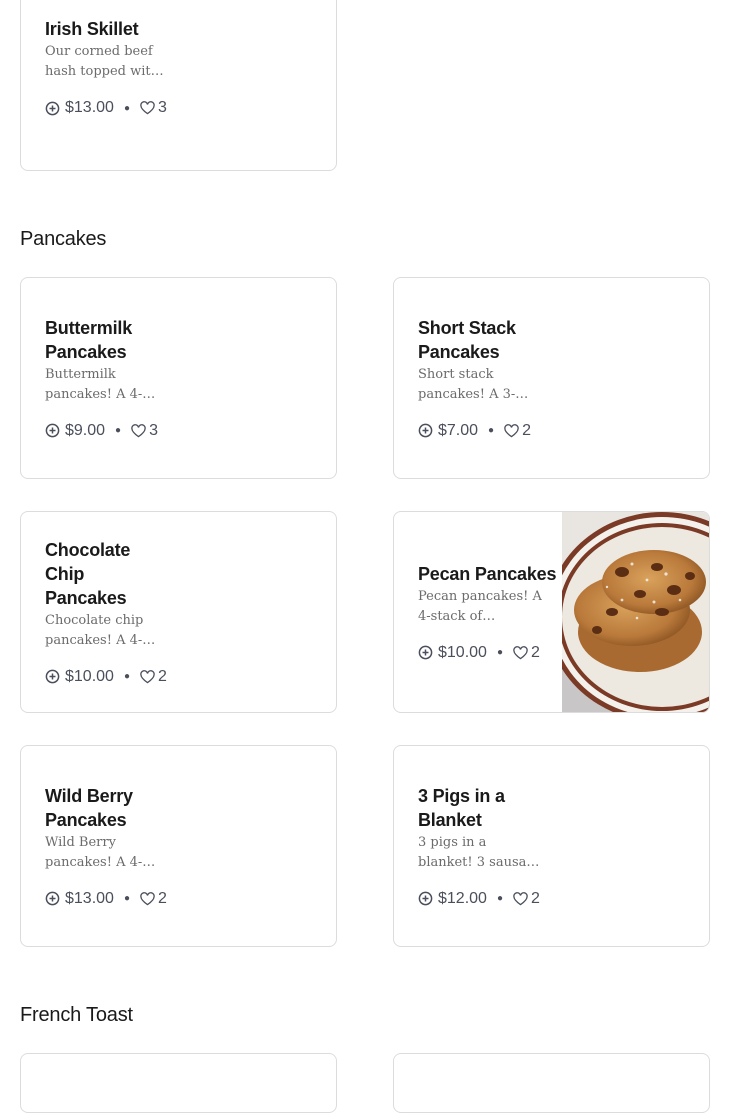 Image resolution: width=750 pixels, height=1113 pixels. I want to click on menu-item-title: Buttermilk Pancakes, so click(89, 339).